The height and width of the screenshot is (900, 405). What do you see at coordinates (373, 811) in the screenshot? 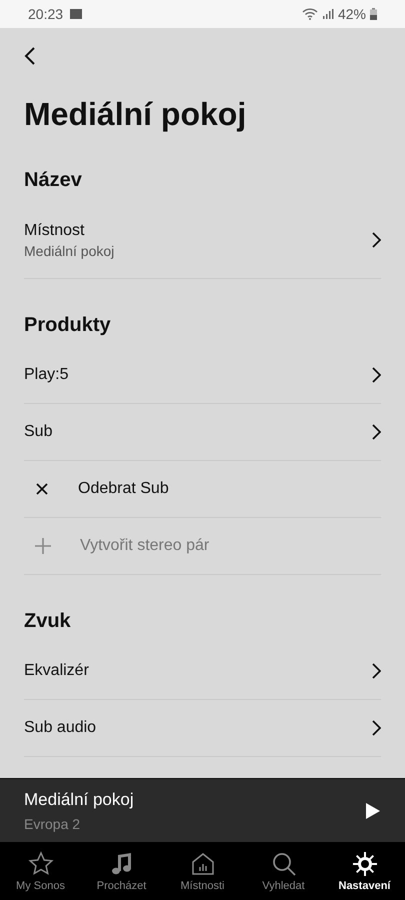
I see `play-icon` at bounding box center [373, 811].